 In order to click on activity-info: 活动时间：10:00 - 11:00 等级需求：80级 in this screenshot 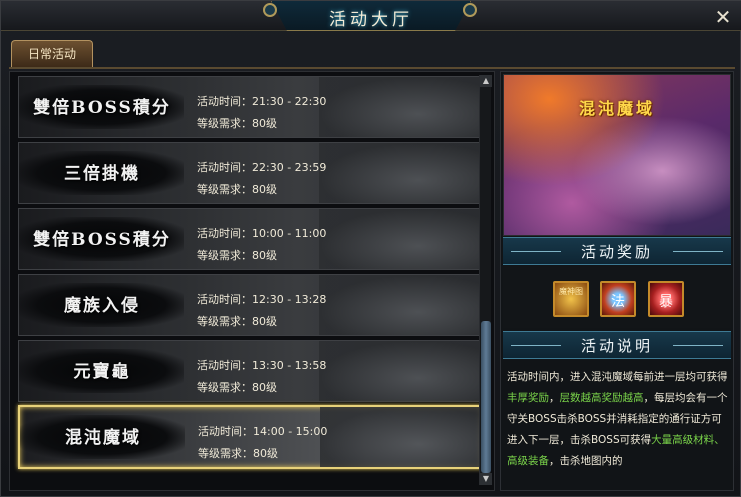, I will do `click(261, 245)`.